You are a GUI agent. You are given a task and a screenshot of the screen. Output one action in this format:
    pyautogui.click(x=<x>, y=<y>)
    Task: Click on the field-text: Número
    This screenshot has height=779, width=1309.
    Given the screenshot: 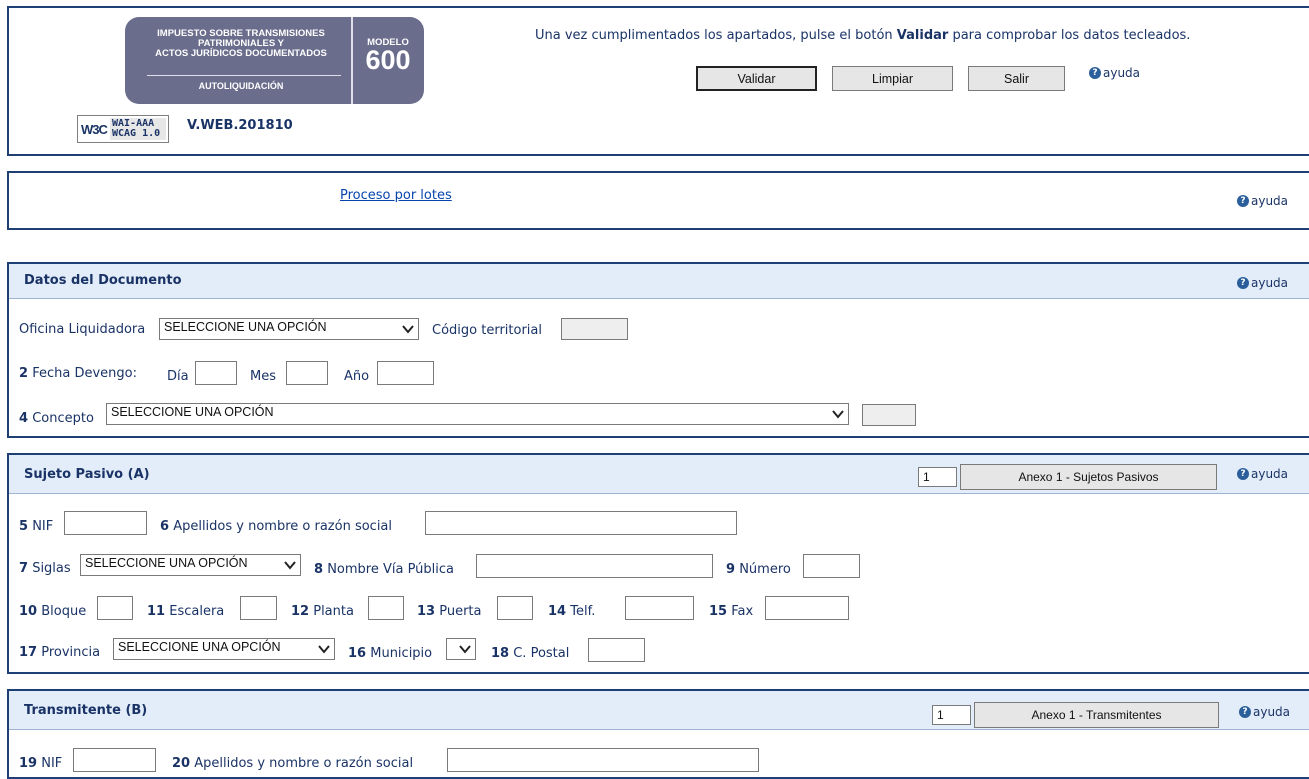 What is the action you would take?
    pyautogui.click(x=765, y=569)
    